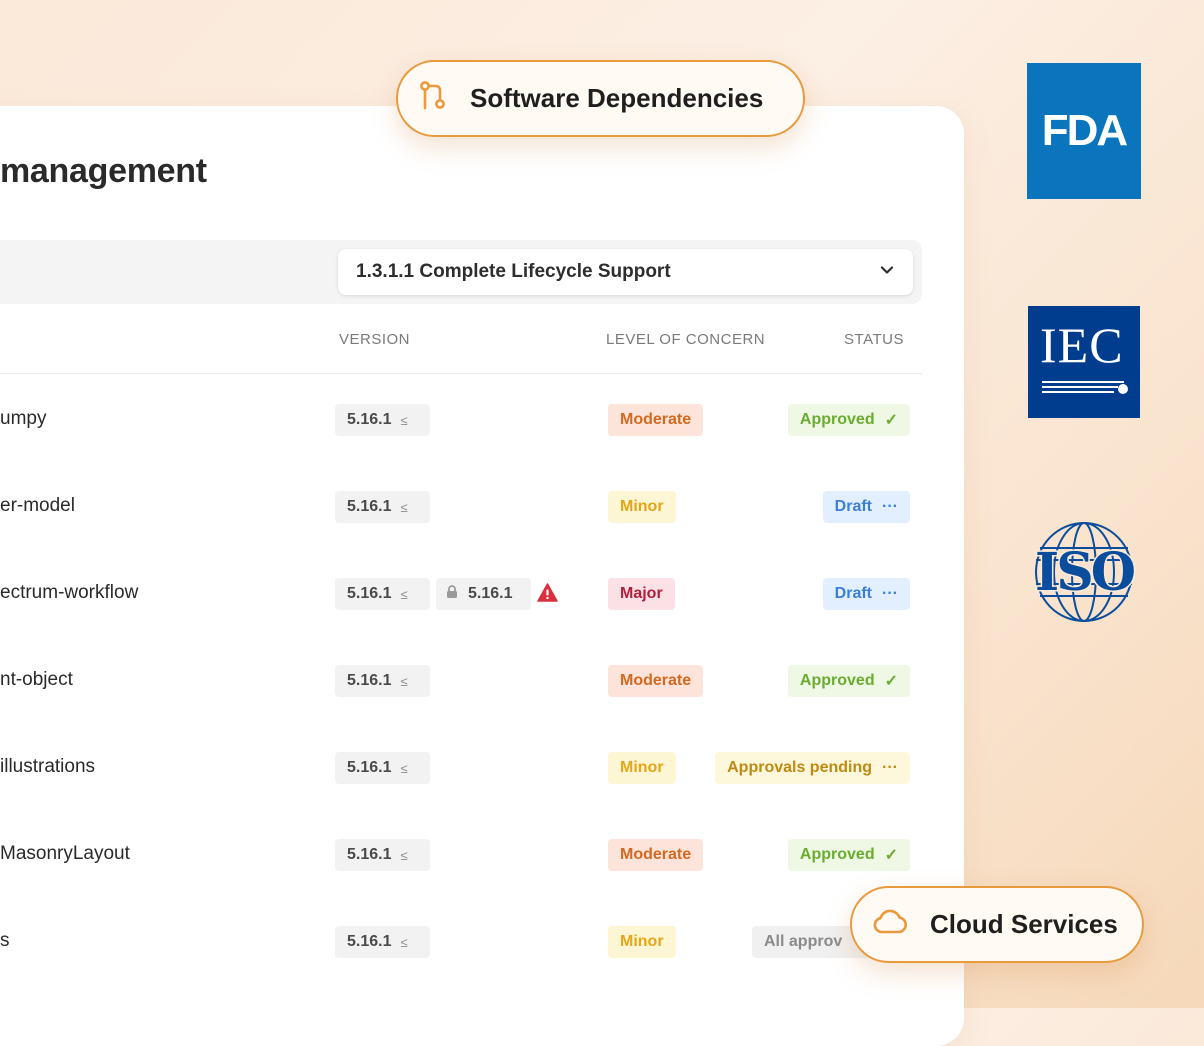 The height and width of the screenshot is (1046, 1204). I want to click on iec-logo: IEC, so click(1084, 362).